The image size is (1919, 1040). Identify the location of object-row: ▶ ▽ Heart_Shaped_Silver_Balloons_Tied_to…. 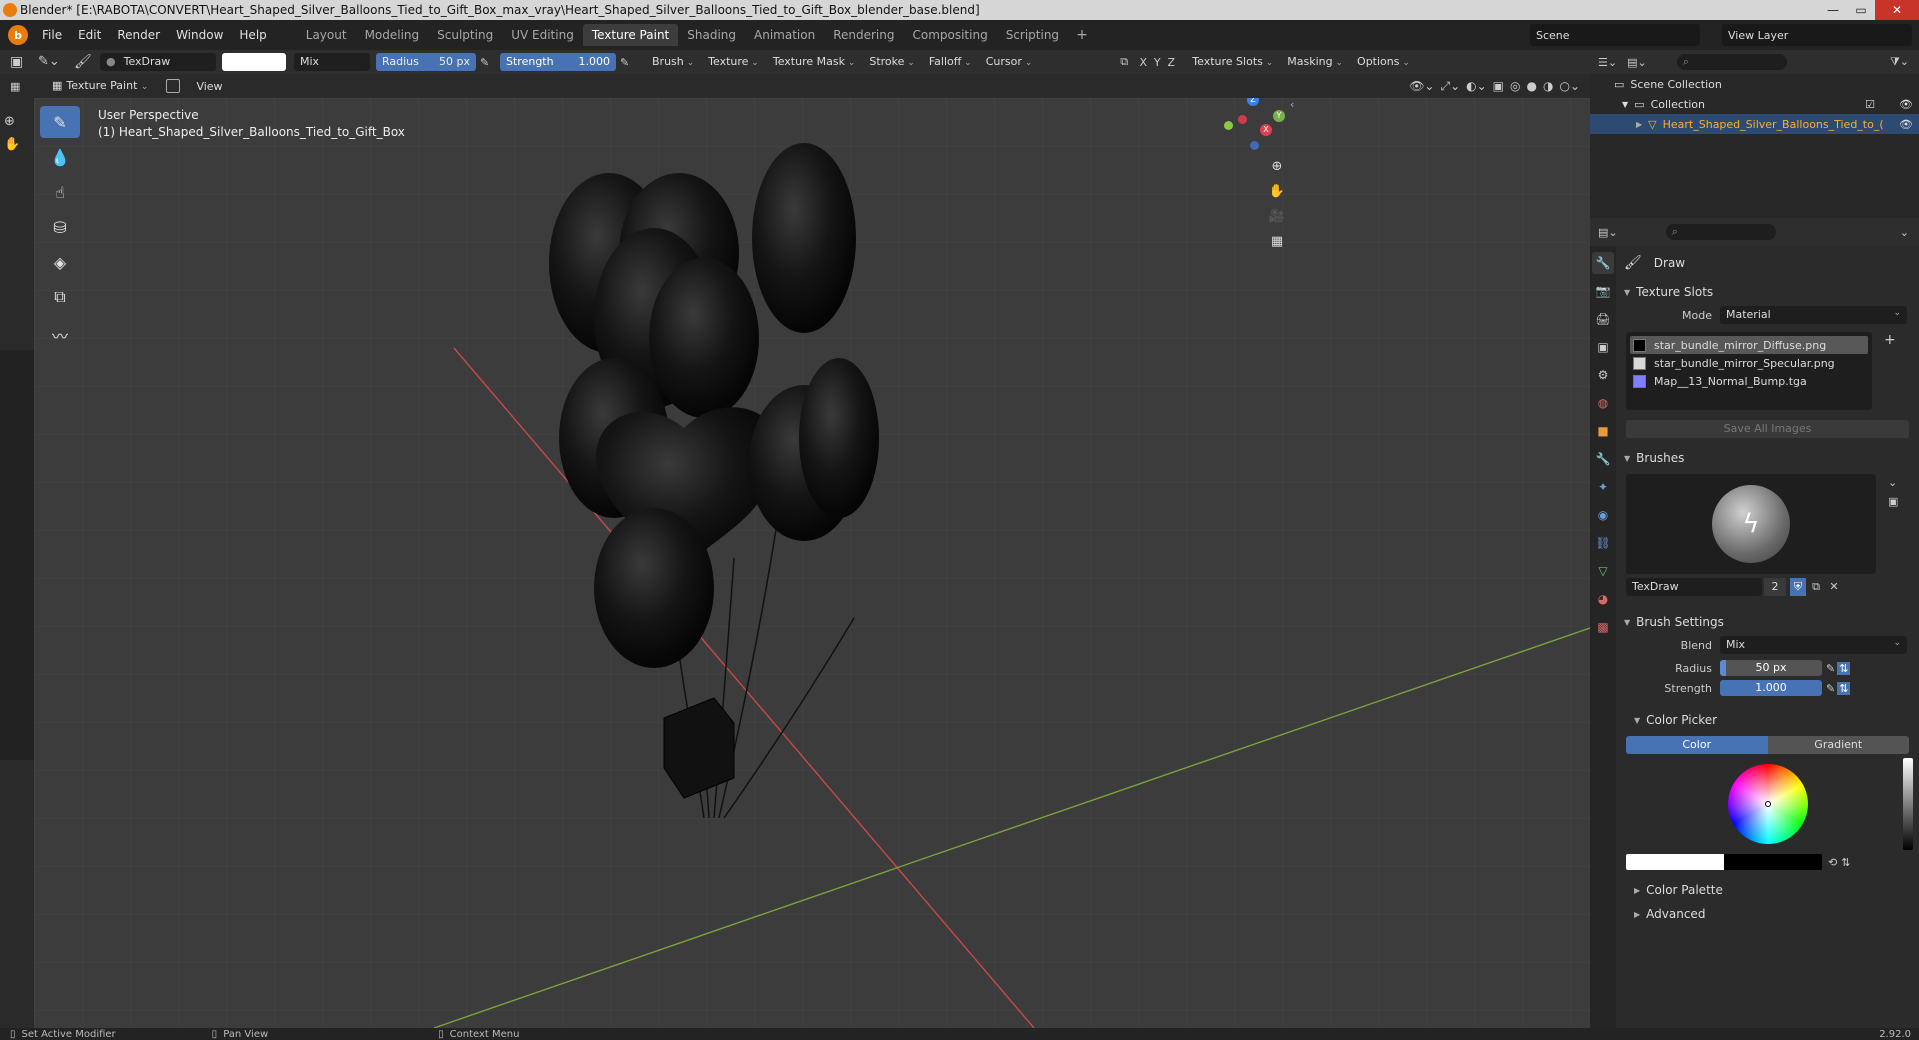
(1754, 124).